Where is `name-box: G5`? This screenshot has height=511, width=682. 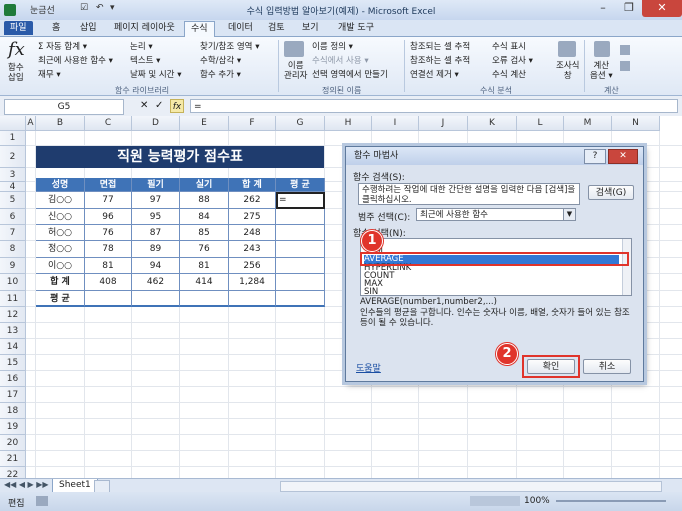 name-box: G5 is located at coordinates (64, 107).